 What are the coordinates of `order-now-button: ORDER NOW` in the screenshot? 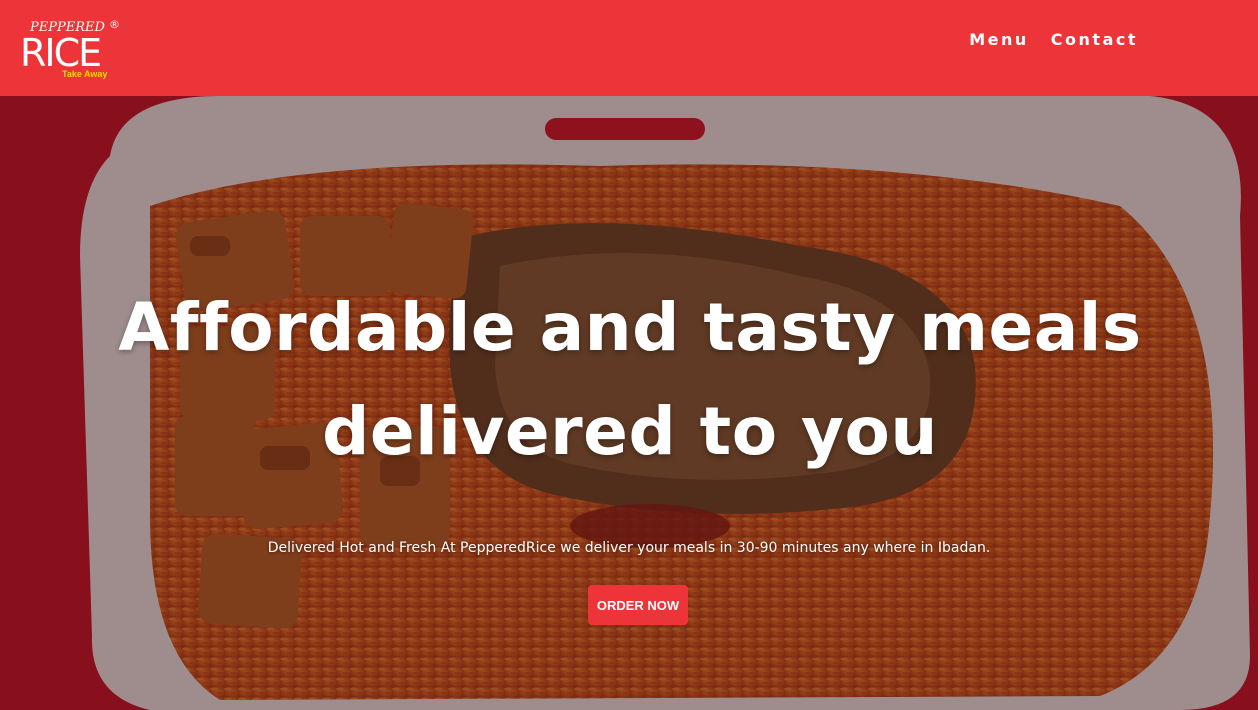 It's located at (638, 605).